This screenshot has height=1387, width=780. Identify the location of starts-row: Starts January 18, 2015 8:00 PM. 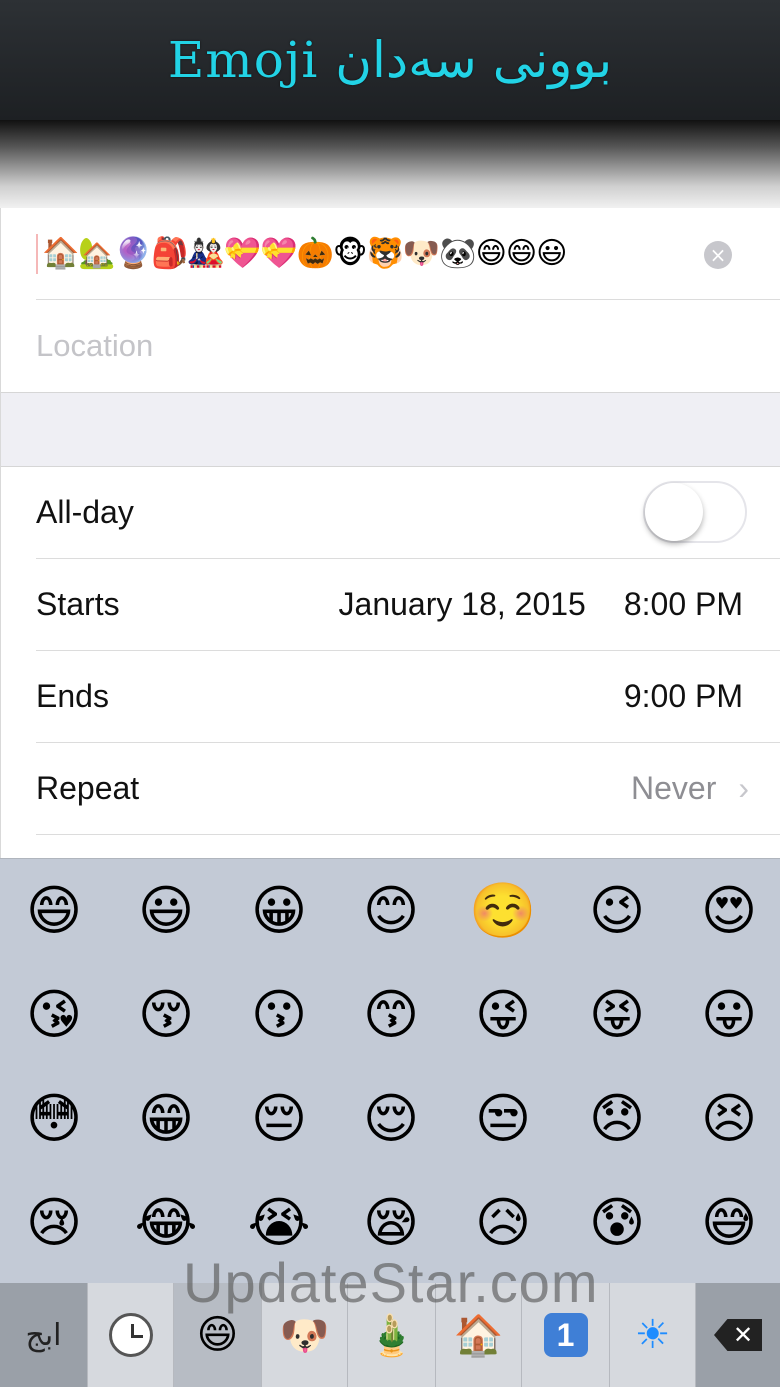
(408, 605).